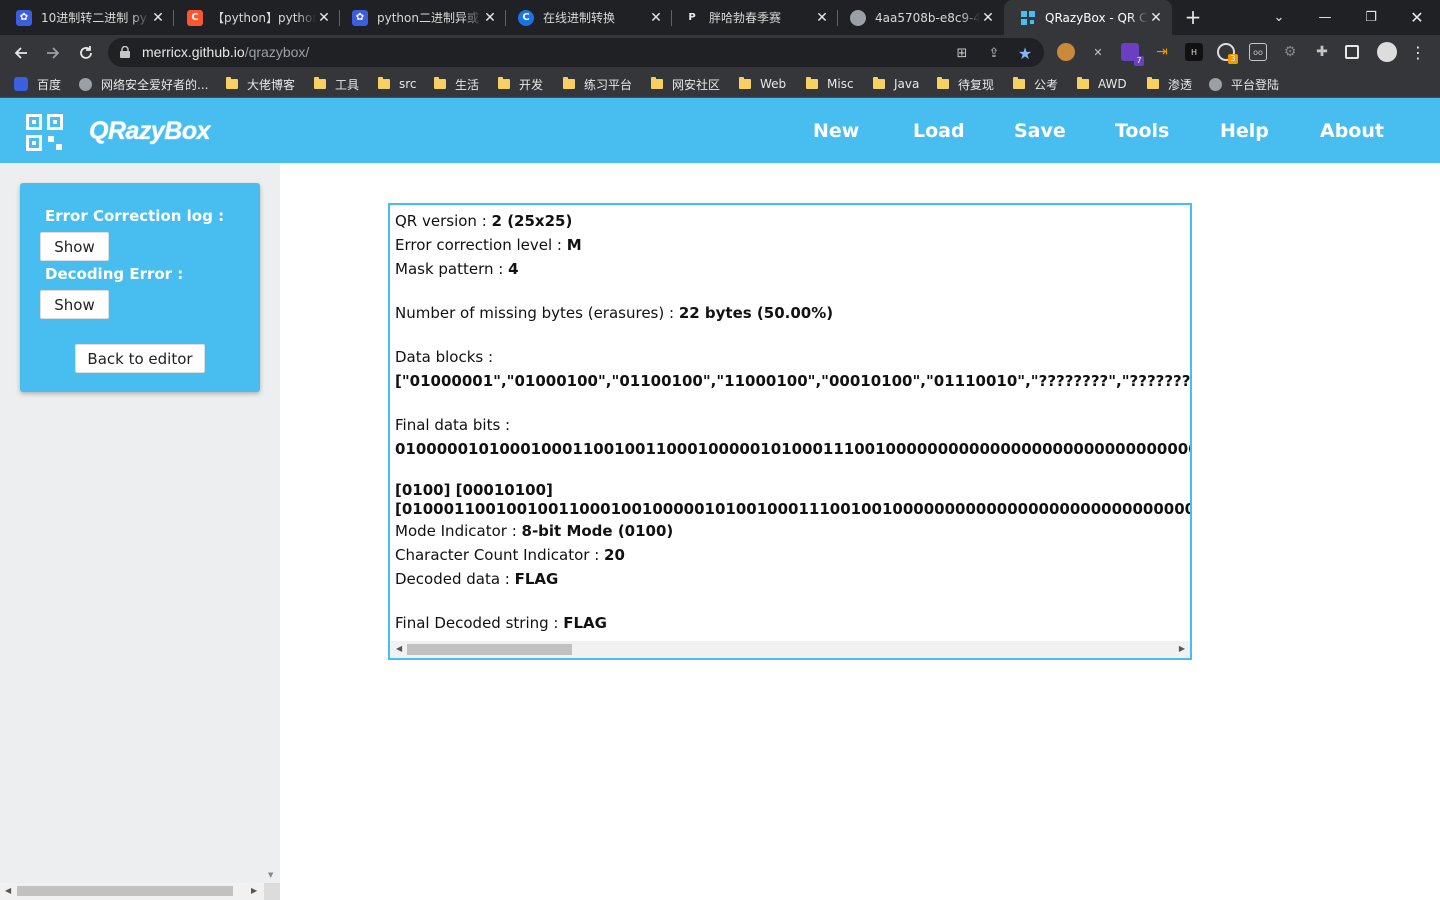  I want to click on browser-tab: C 在线进制转换 ✕, so click(587, 17).